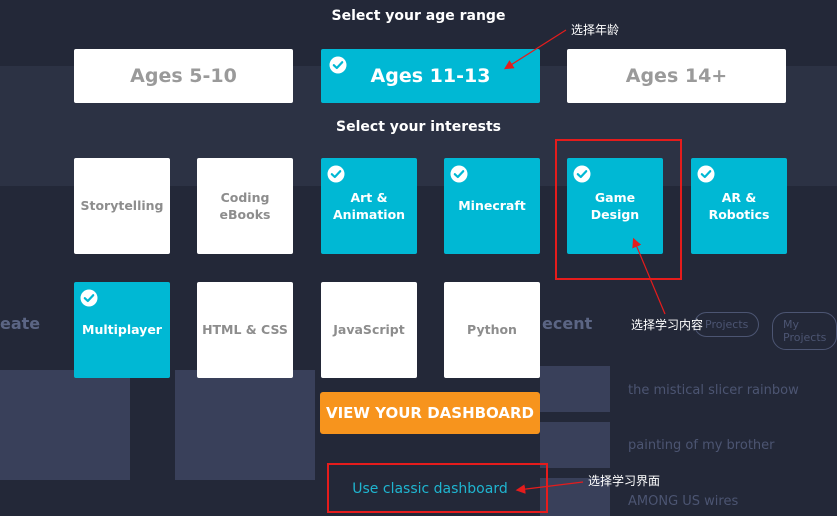  I want to click on annotation-arrow-interface, so click(549, 487).